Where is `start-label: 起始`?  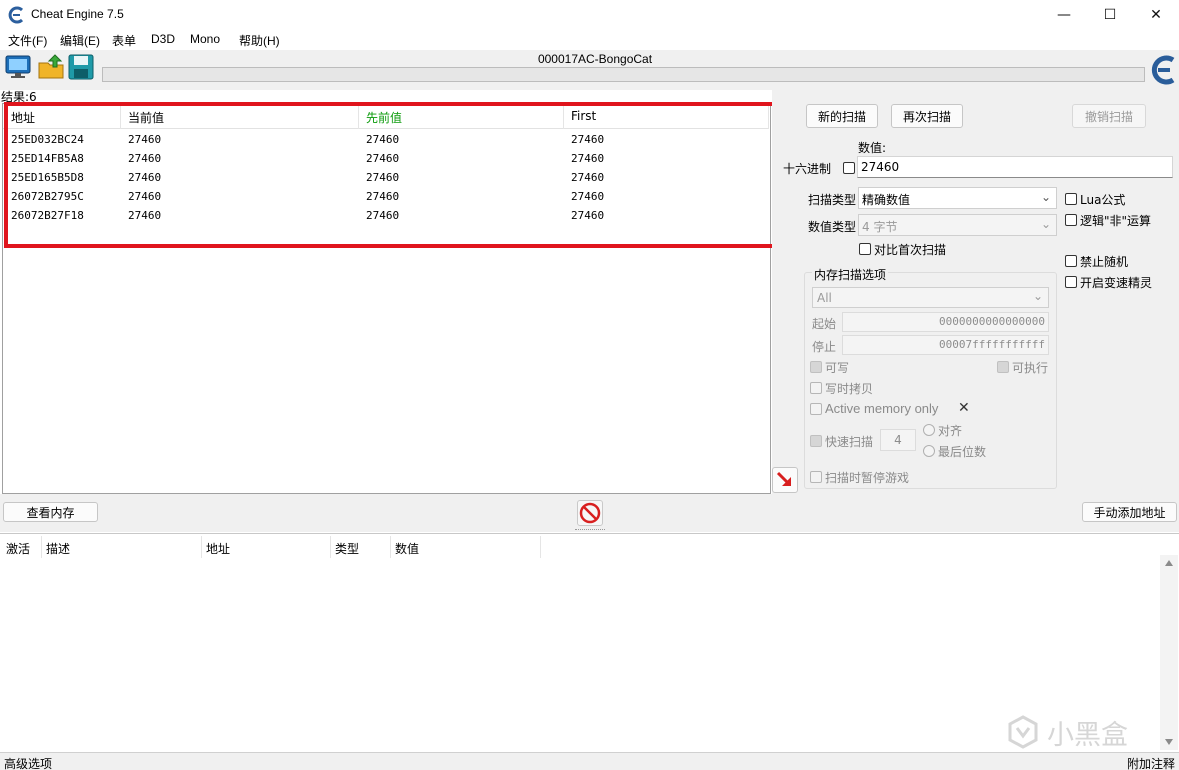
start-label: 起始 is located at coordinates (824, 324).